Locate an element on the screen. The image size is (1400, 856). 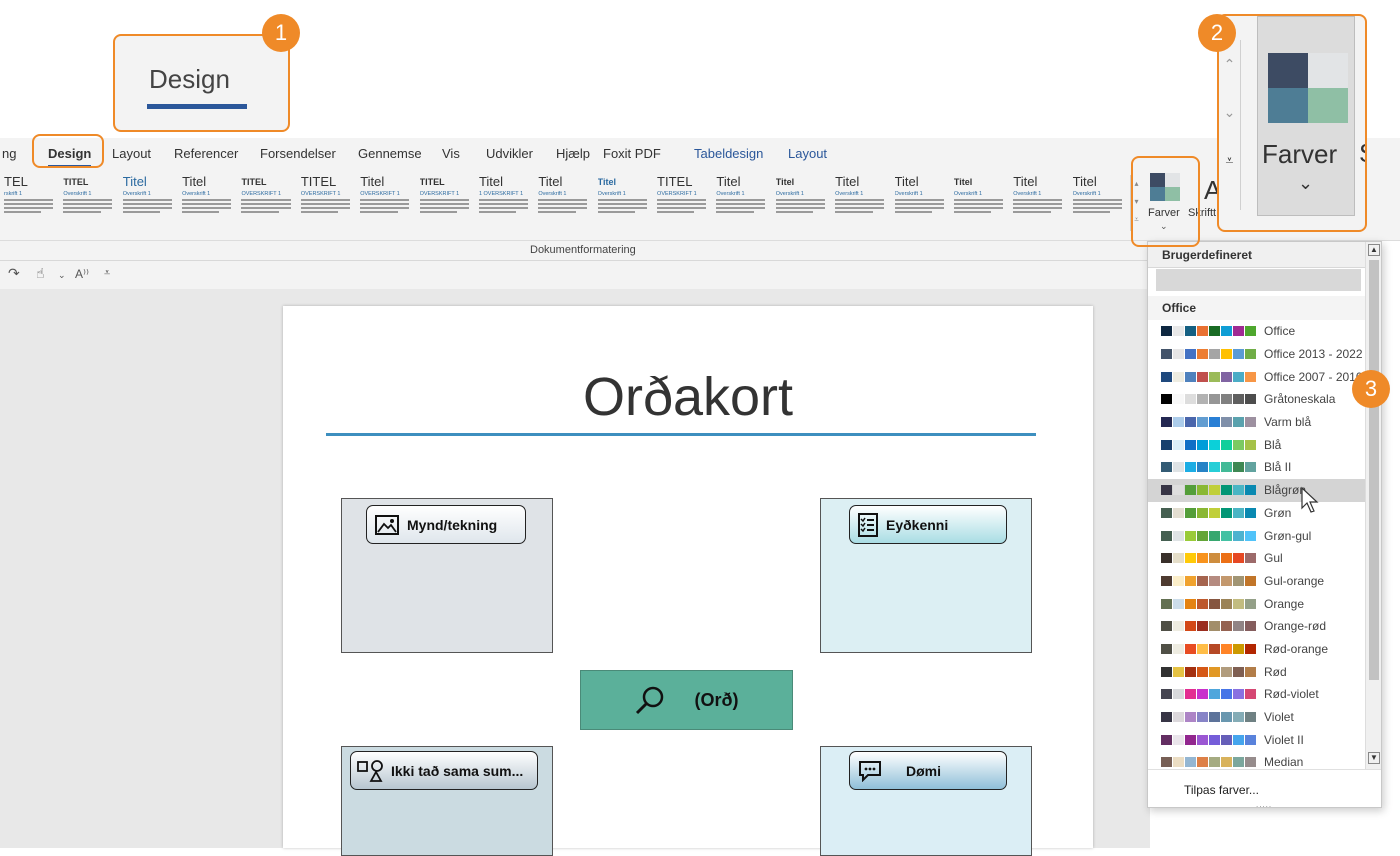
redo-icon: ↷ is located at coordinates (14, 273).